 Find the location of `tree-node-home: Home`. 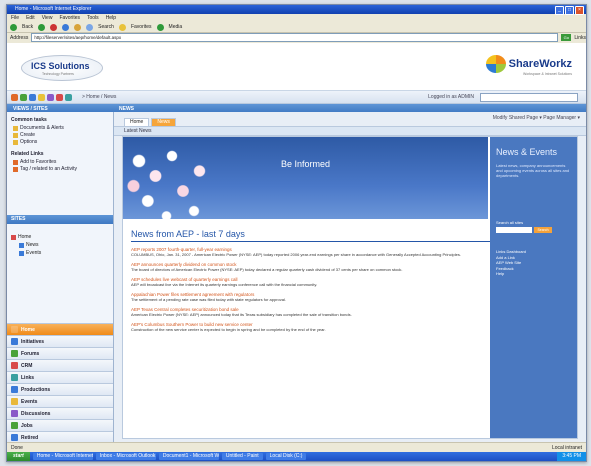

tree-node-home: Home is located at coordinates (26, 237).